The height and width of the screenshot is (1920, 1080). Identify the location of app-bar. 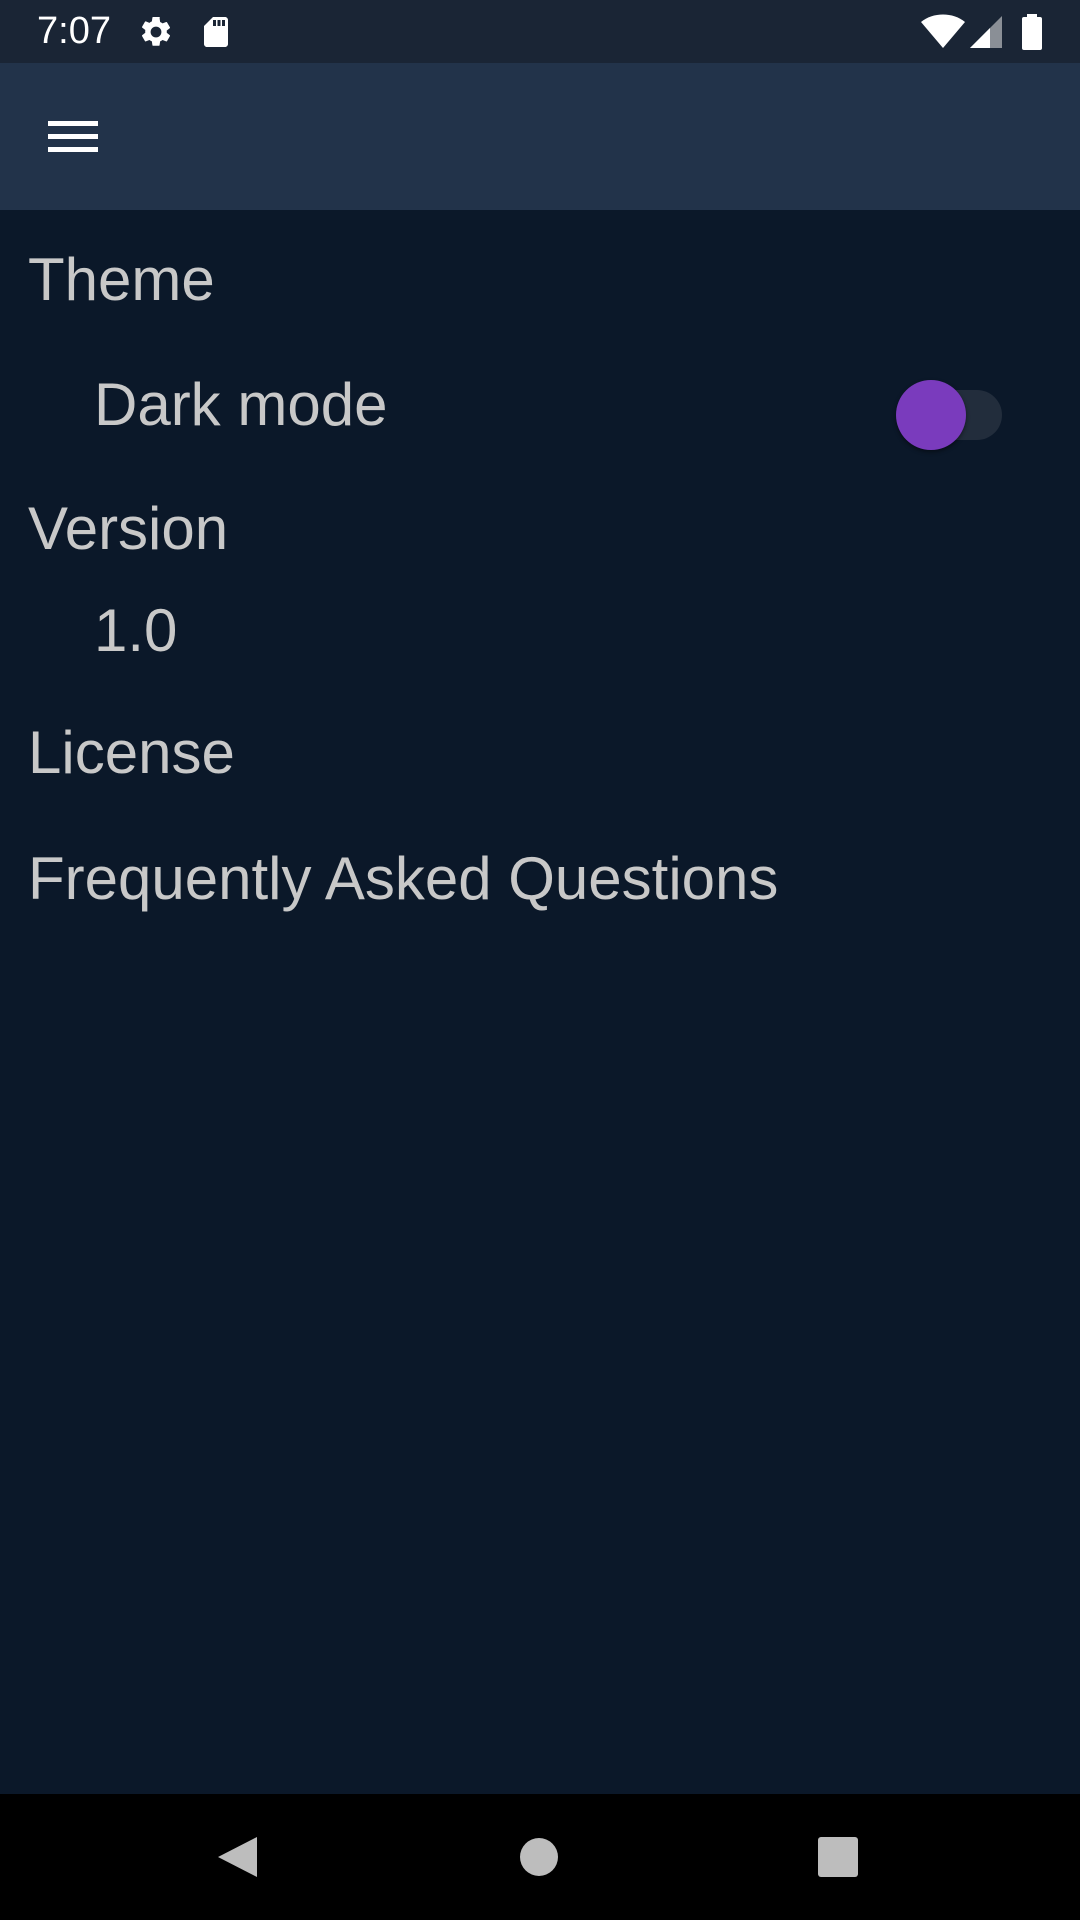
(540, 136).